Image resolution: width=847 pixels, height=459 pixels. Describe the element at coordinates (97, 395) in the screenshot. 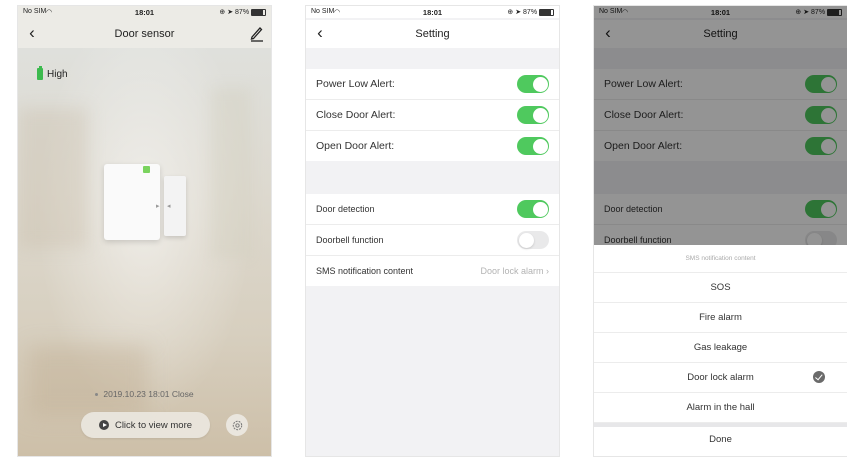

I see `event-dot-icon` at that location.